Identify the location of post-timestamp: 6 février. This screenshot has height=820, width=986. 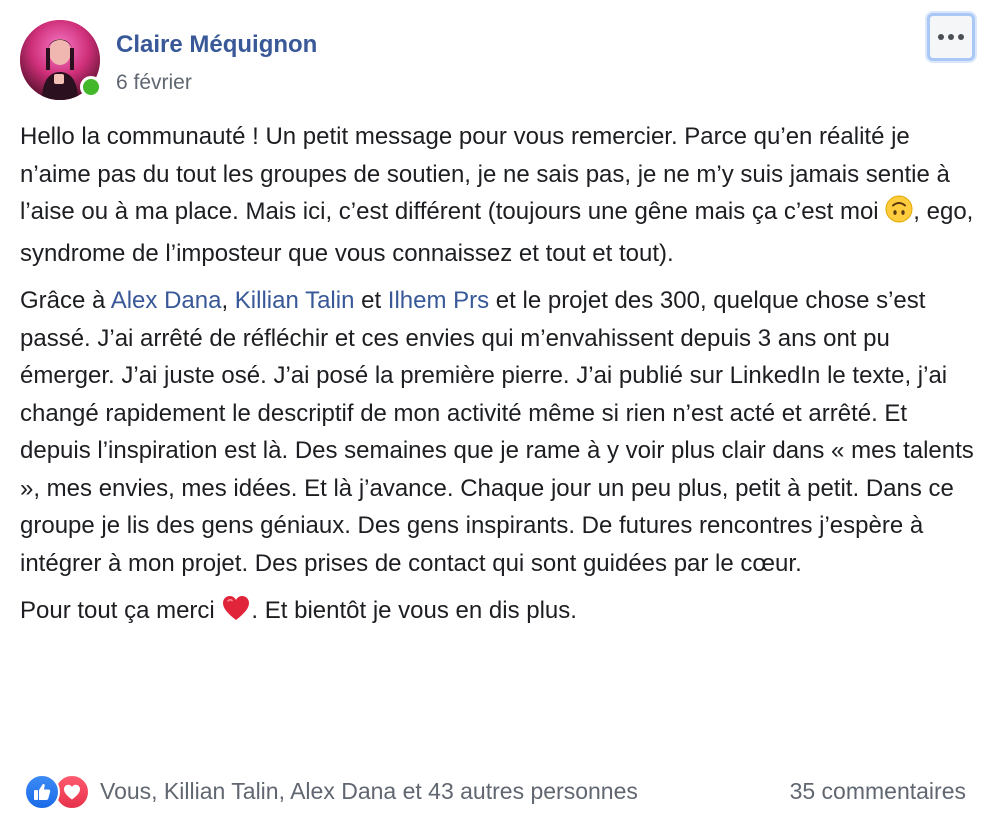
(154, 83).